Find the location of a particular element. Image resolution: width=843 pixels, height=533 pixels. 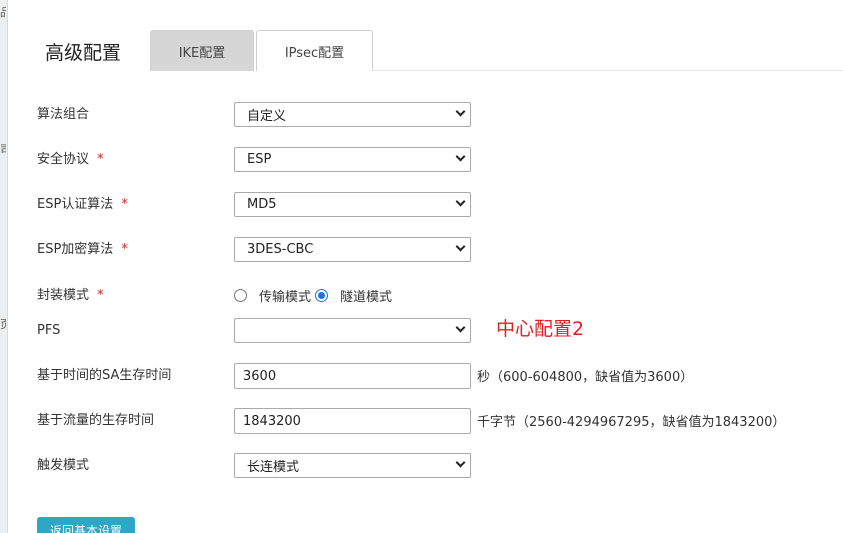

tab-ipsec-config: IPsec配置 is located at coordinates (314, 50).